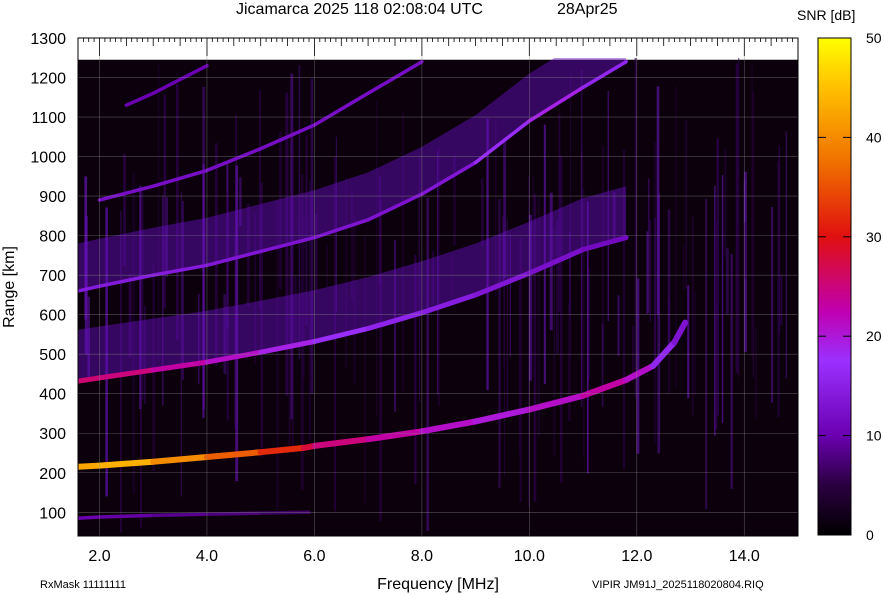 This screenshot has height=595, width=884. I want to click on x-tick-label: 12.0, so click(636, 556).